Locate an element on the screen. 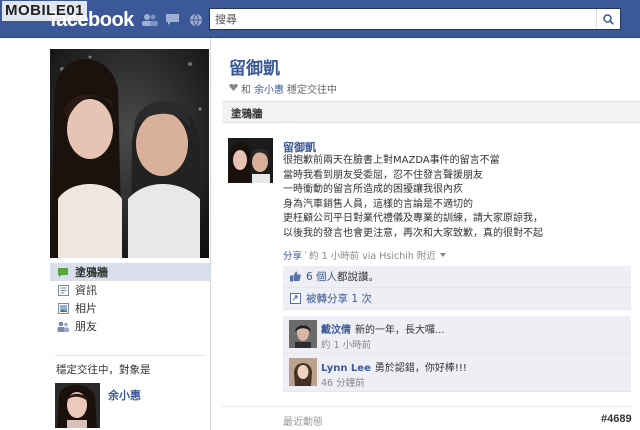 The width and height of the screenshot is (640, 430). photos-icon is located at coordinates (63, 308).